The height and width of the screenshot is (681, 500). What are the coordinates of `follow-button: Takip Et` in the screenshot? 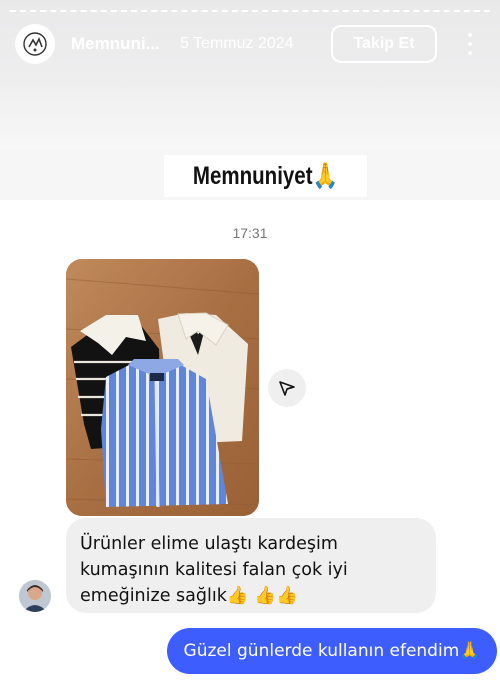 It's located at (384, 44).